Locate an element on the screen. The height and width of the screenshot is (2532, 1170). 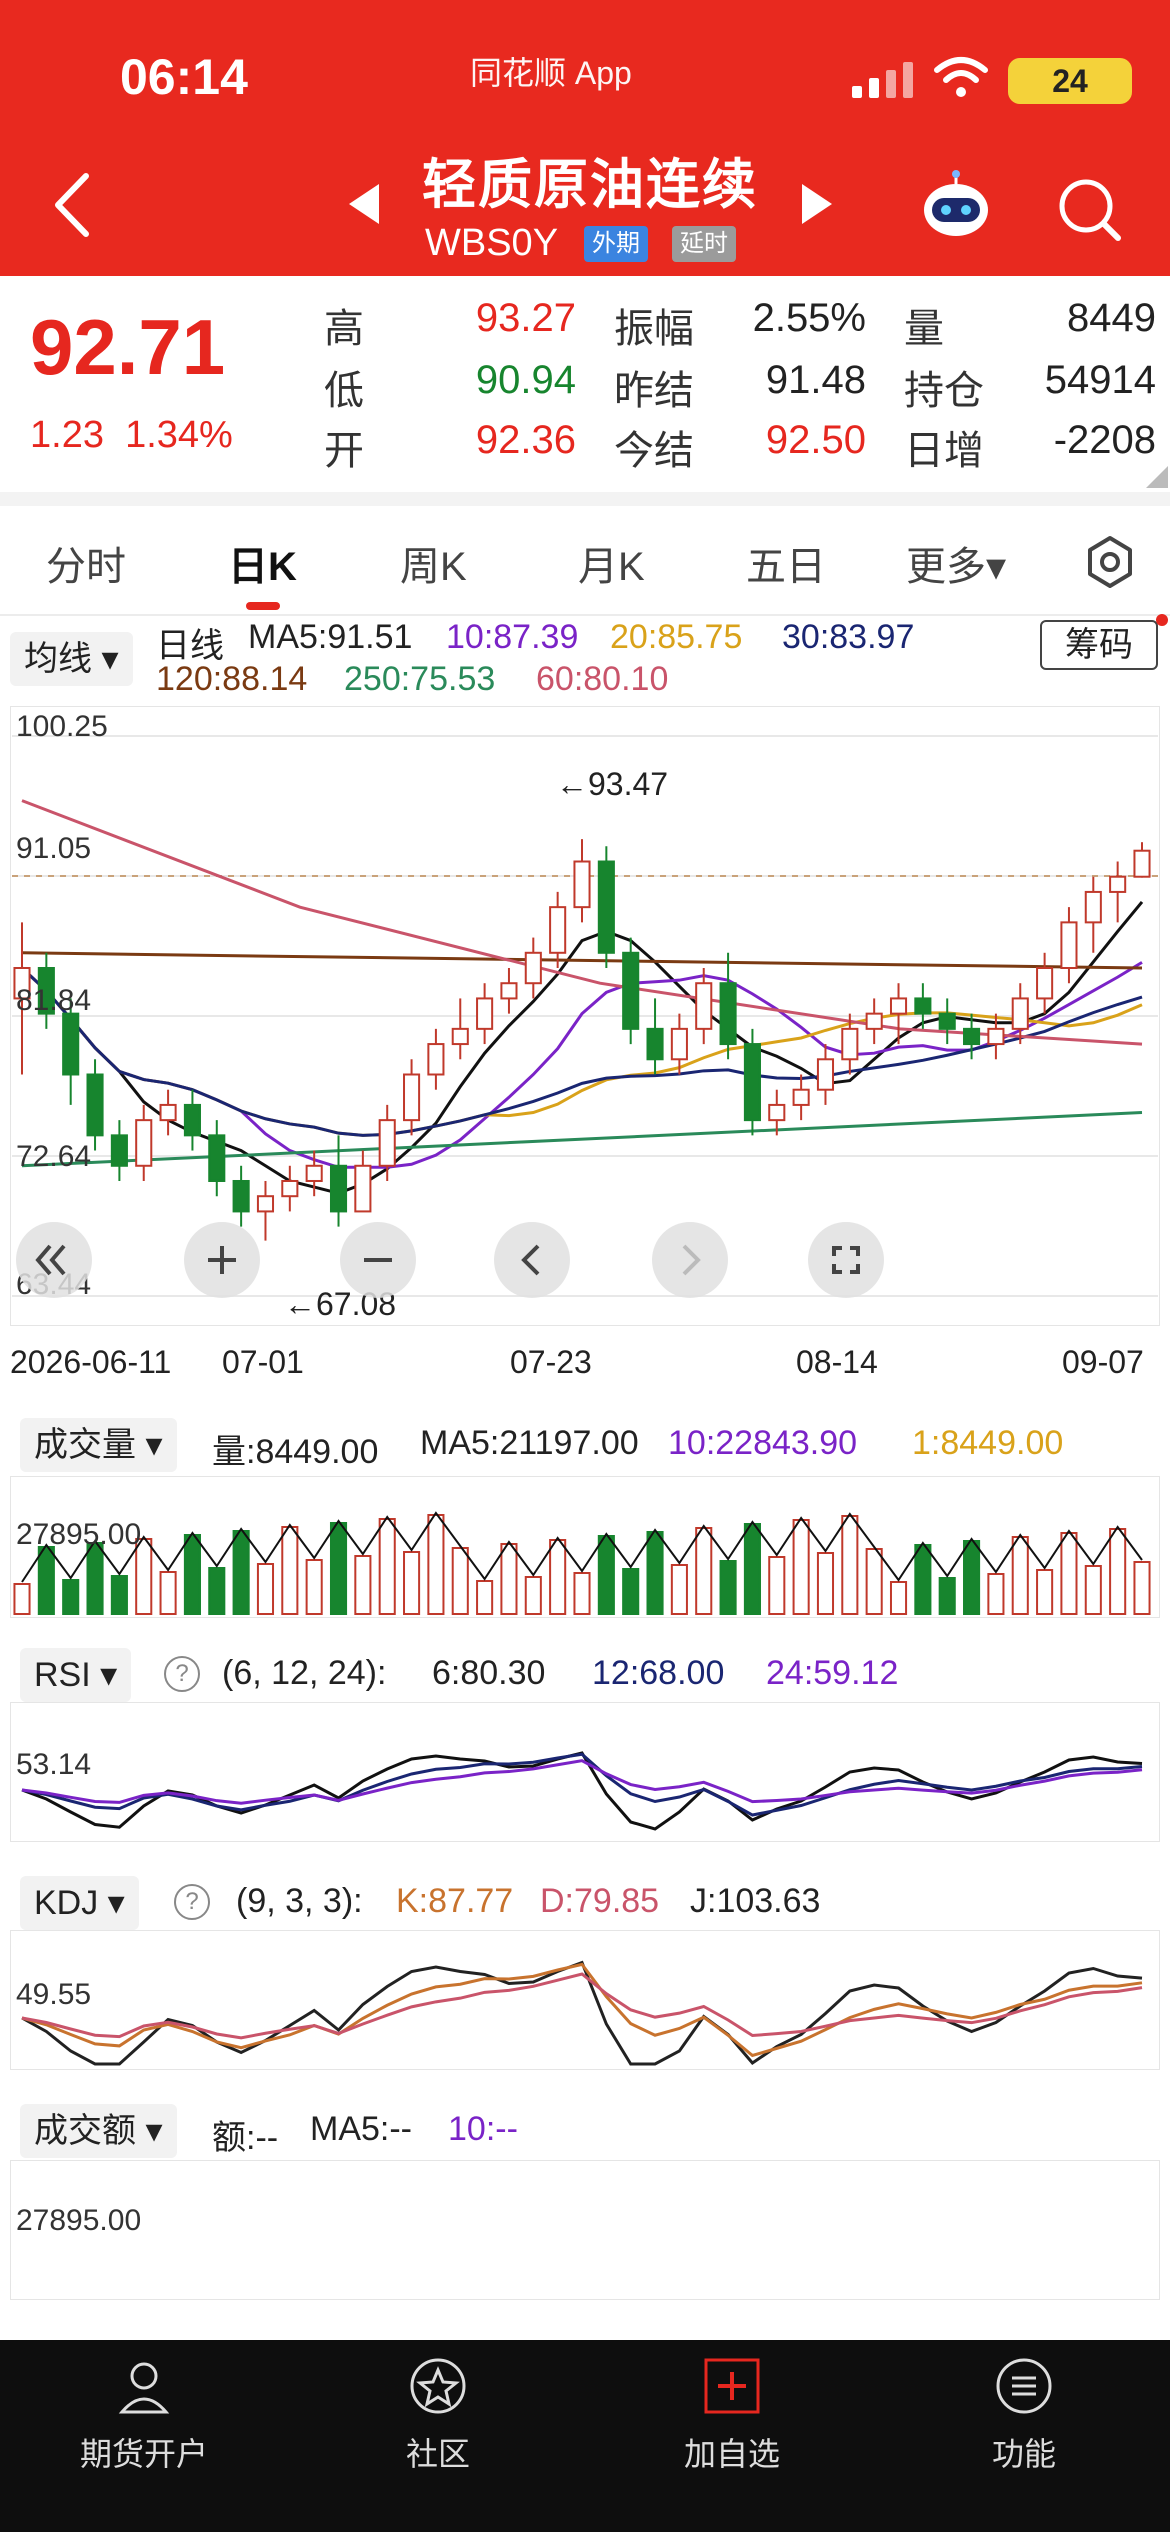
prev-settle-value: 91.48 is located at coordinates (815, 380).